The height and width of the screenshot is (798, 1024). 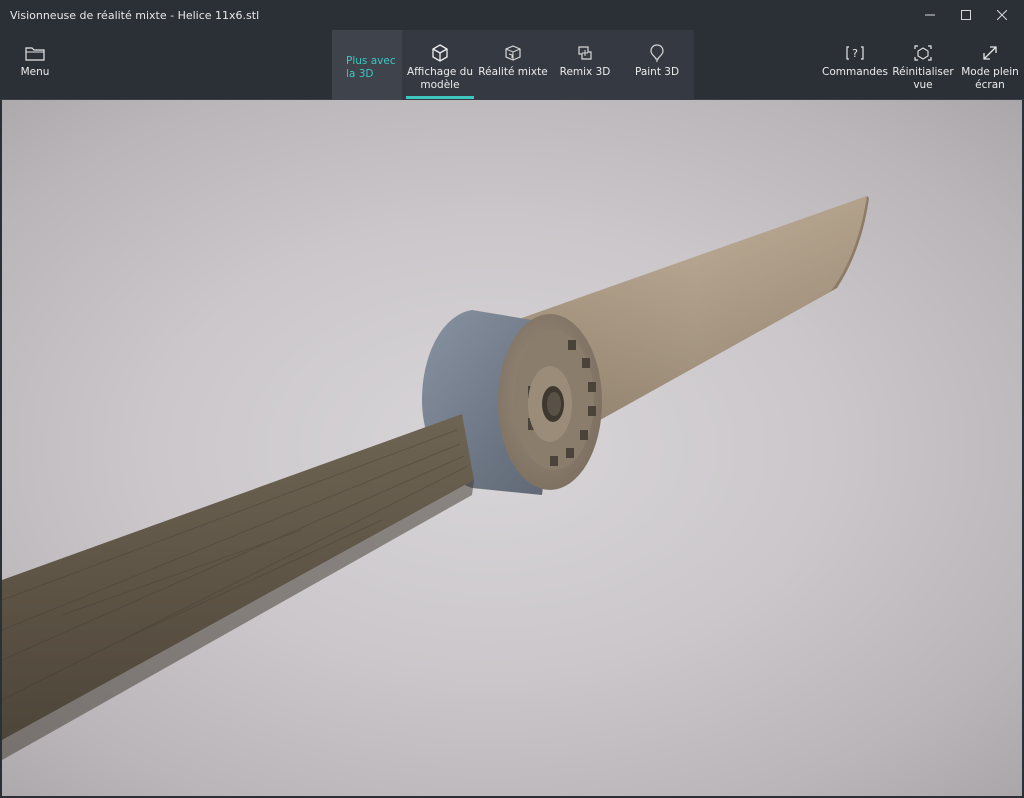 I want to click on minimize-button, so click(x=930, y=15).